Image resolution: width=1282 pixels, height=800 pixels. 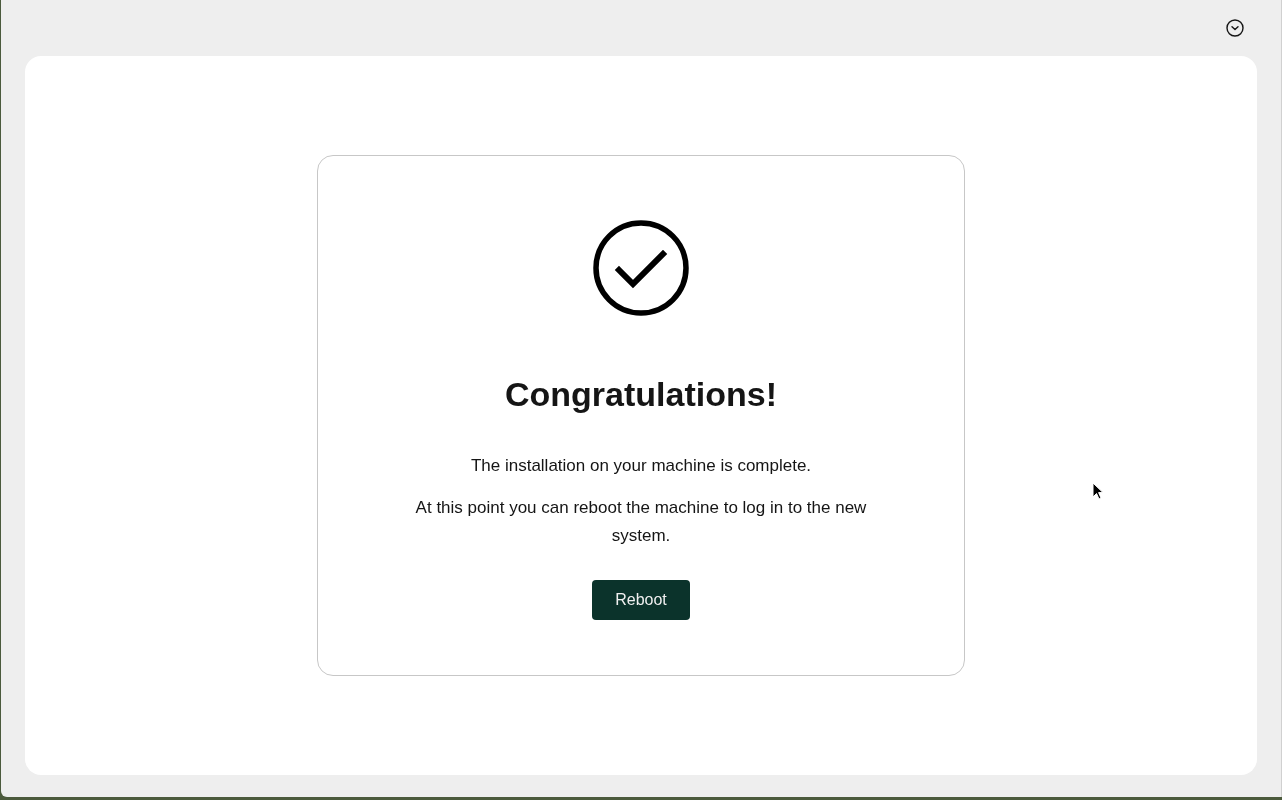 What do you see at coordinates (641, 268) in the screenshot?
I see `check-circle-icon` at bounding box center [641, 268].